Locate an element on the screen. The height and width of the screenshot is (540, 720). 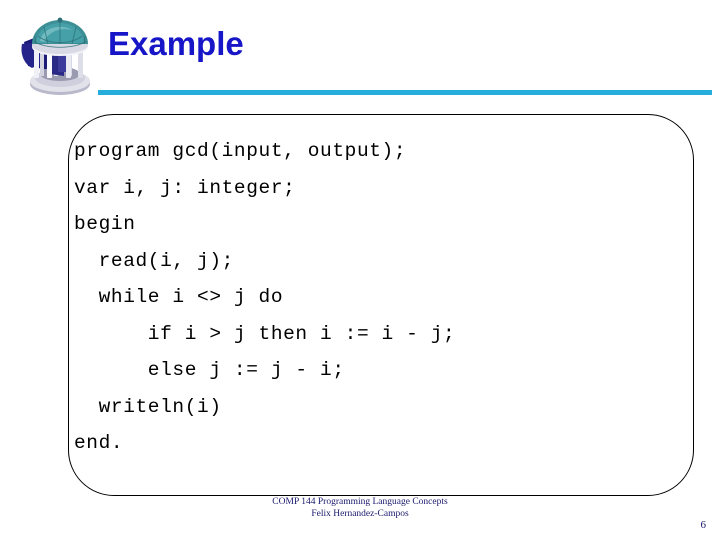
code-line: while i <> j do is located at coordinates (179, 297).